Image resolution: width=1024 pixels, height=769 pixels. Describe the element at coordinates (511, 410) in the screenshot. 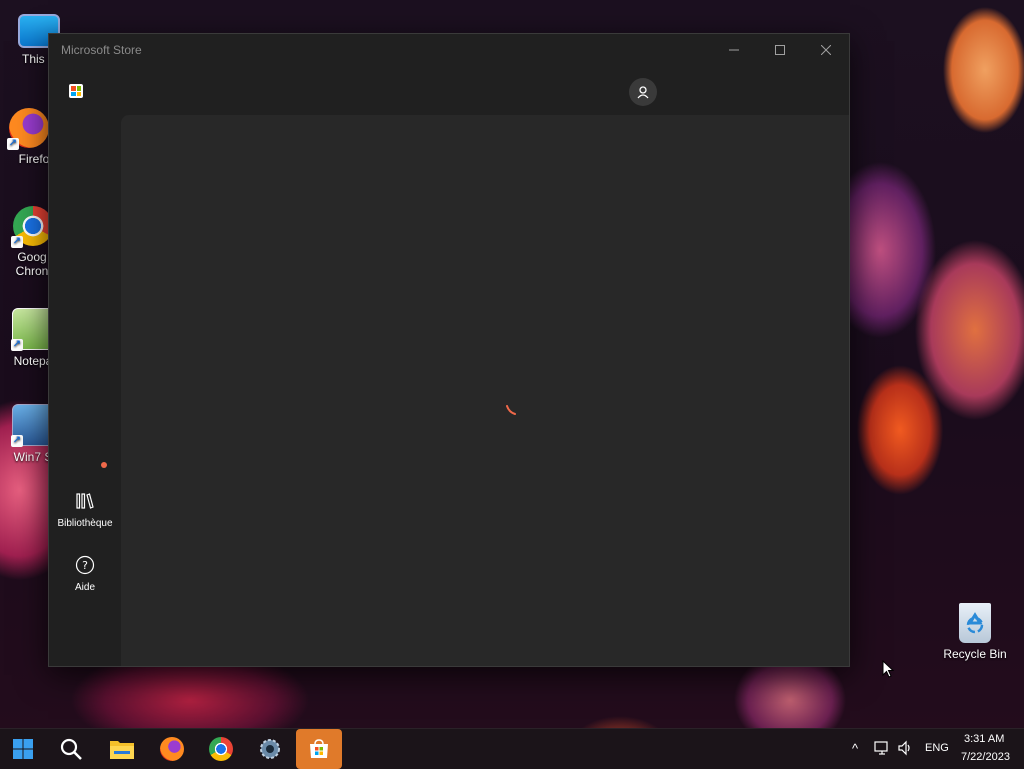

I see `loading-spinner-icon` at that location.